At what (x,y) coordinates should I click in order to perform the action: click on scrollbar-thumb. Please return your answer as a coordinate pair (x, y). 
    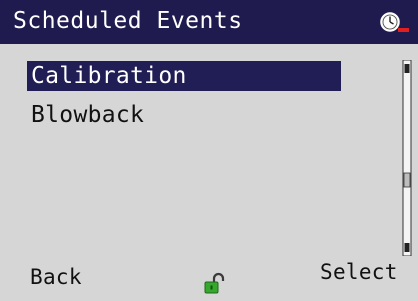
    Looking at the image, I should click on (407, 180).